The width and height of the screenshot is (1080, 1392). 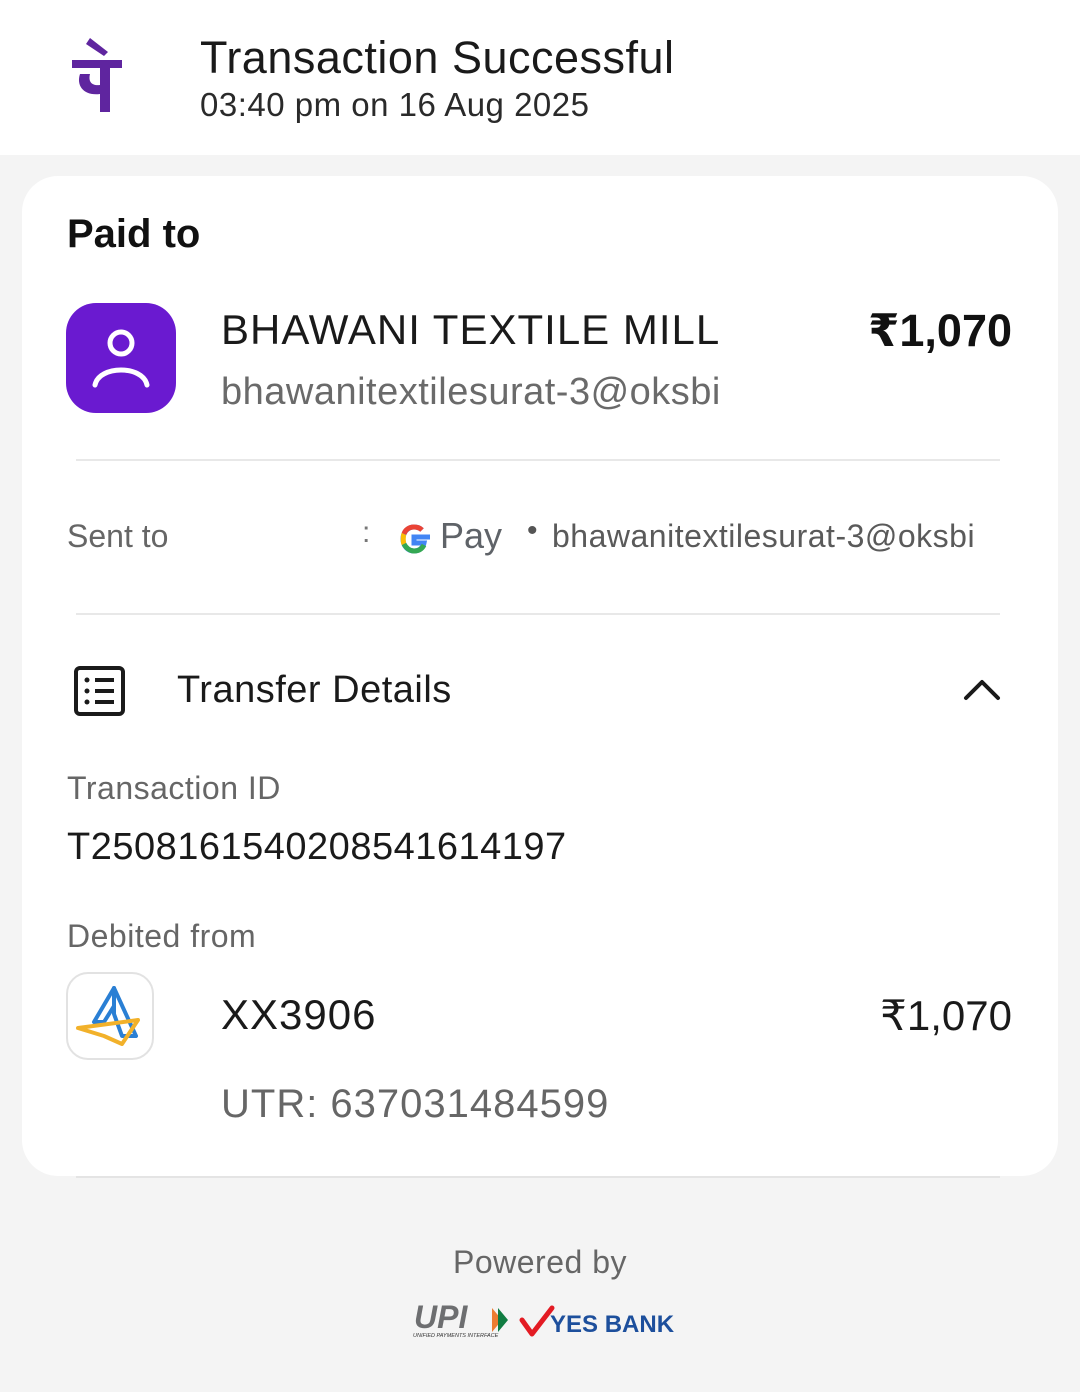 I want to click on transfer-details-title: Transfer Details, so click(x=314, y=690).